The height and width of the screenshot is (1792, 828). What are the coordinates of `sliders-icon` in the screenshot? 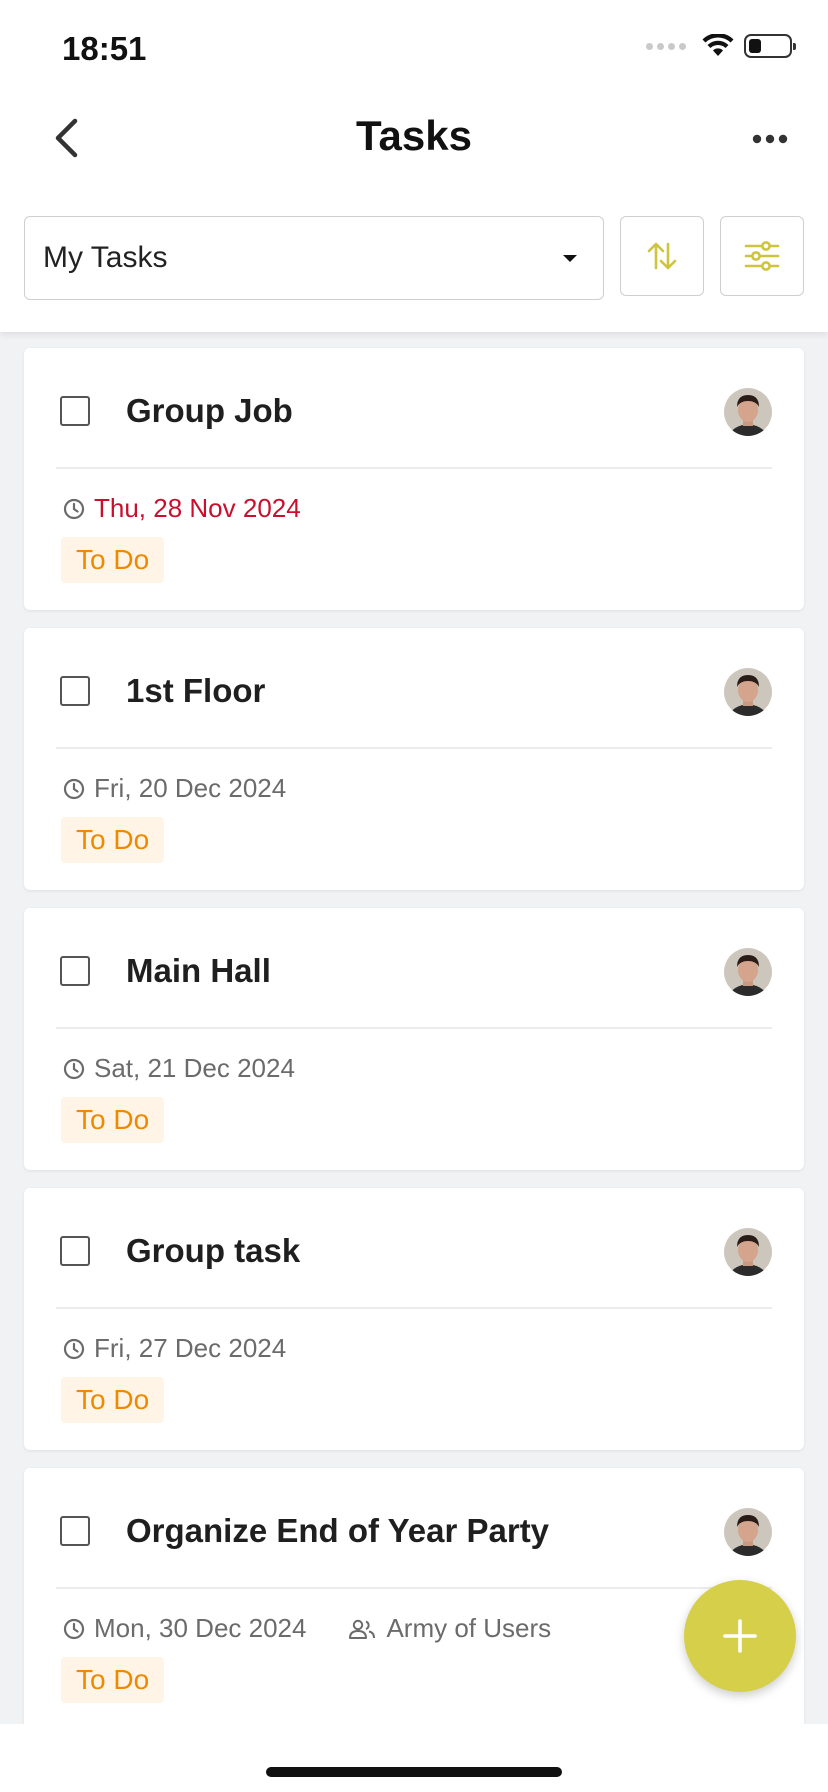 It's located at (762, 256).